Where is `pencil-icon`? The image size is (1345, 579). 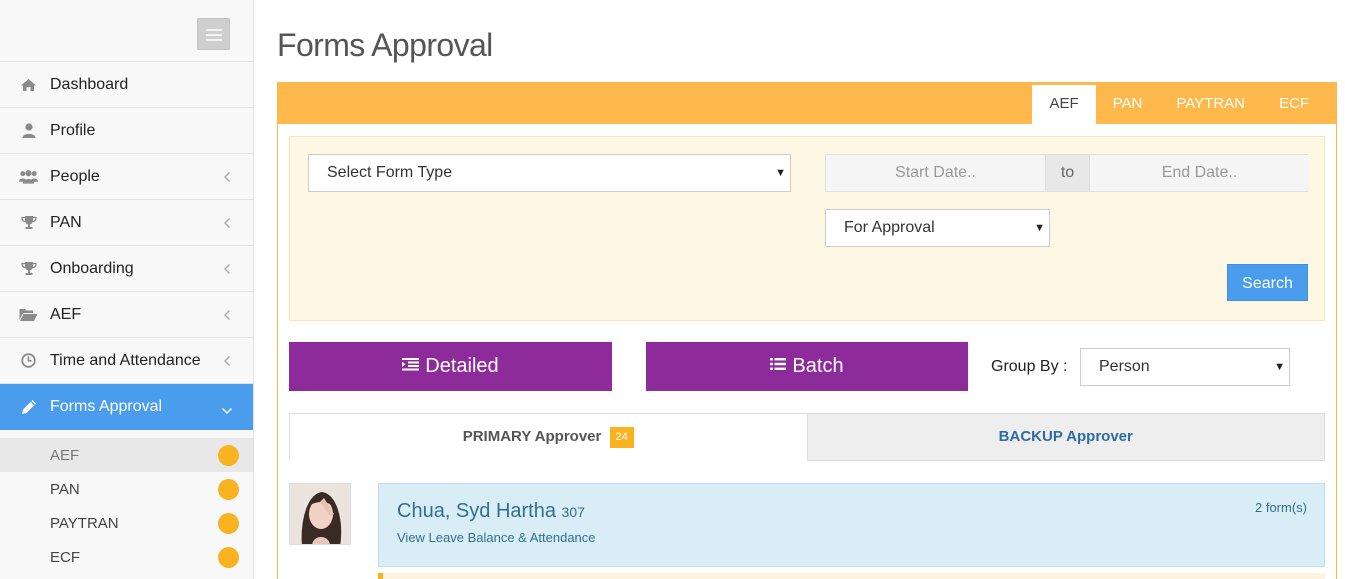
pencil-icon is located at coordinates (28, 407).